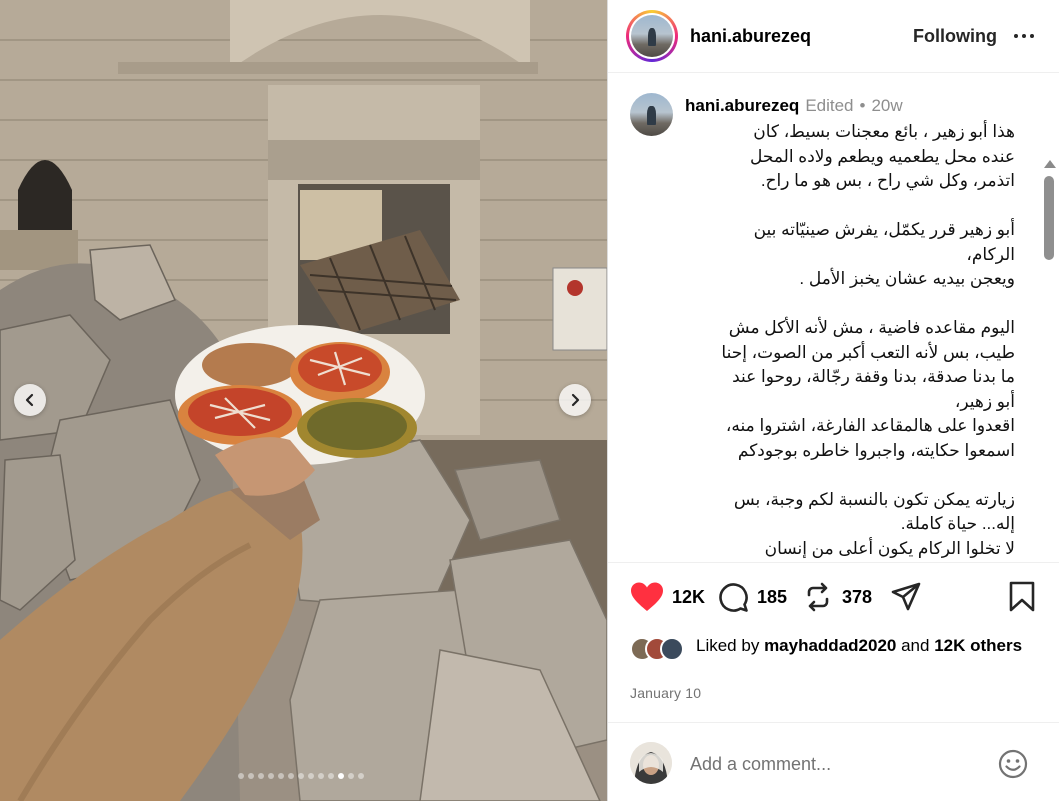 The width and height of the screenshot is (1059, 801). What do you see at coordinates (955, 36) in the screenshot?
I see `following-button: Following` at bounding box center [955, 36].